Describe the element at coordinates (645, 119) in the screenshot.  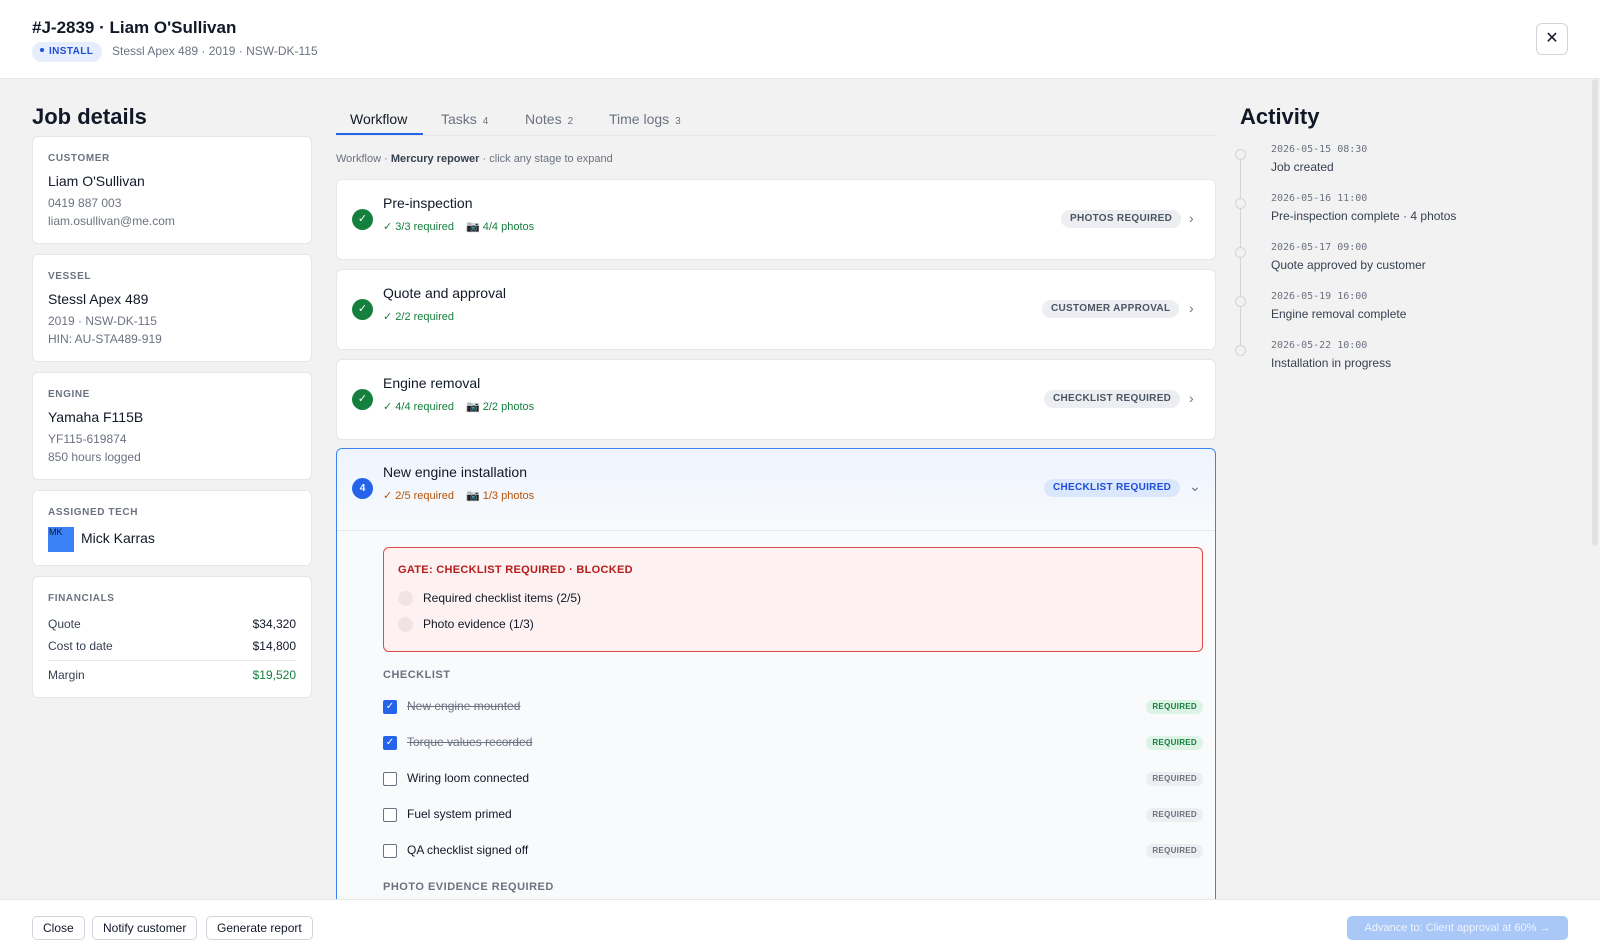
I see `tab-time-logs: Time logs 3` at that location.